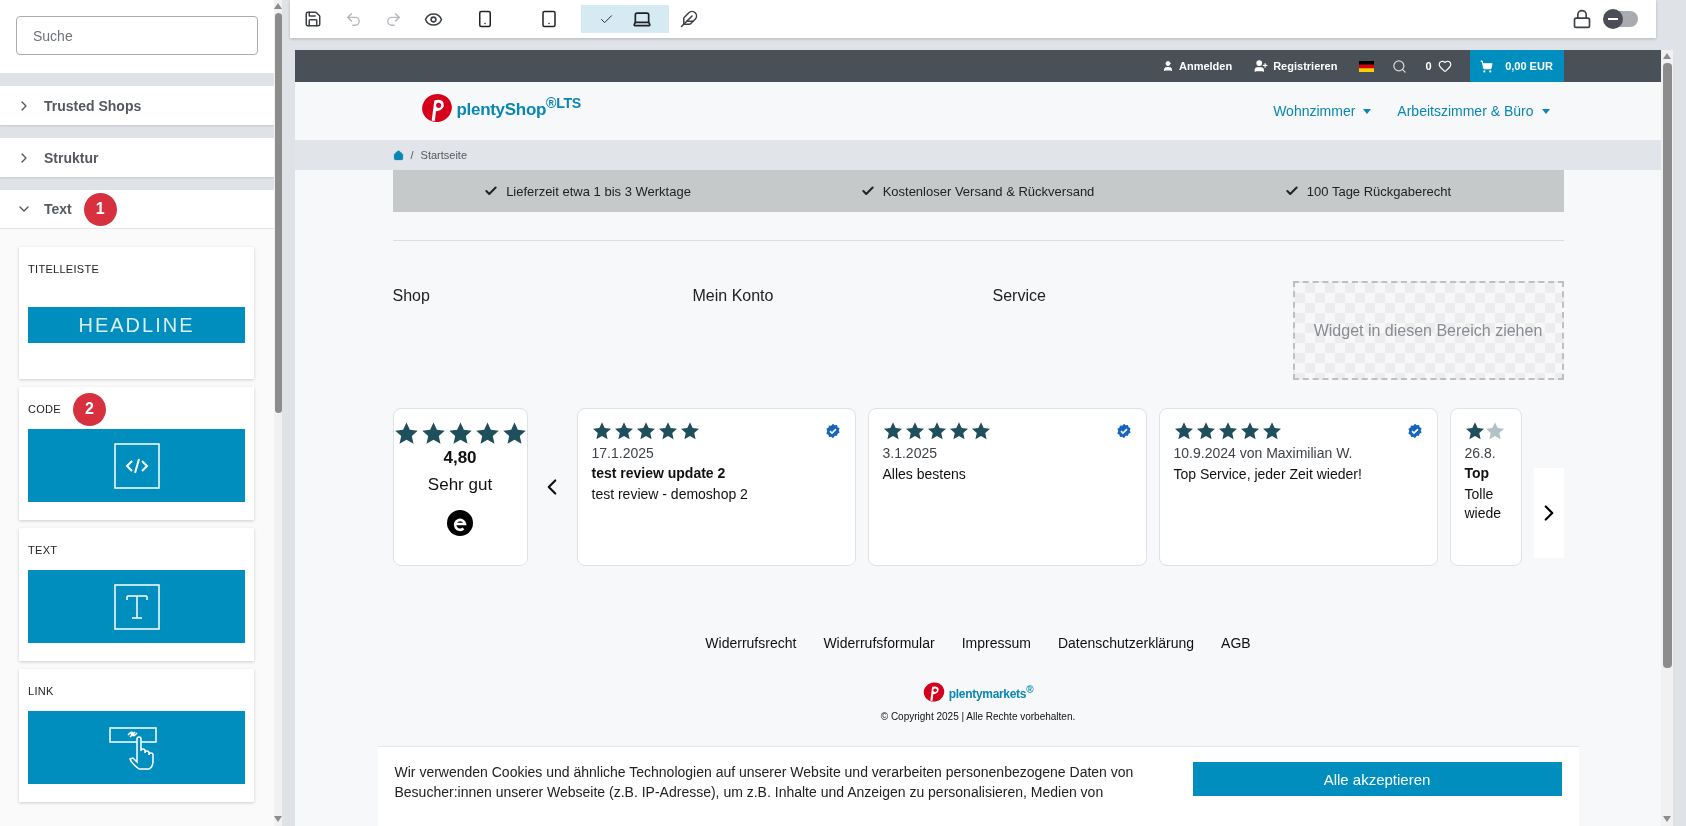 Image resolution: width=1686 pixels, height=826 pixels. I want to click on footer-link: Widerrufsrecht, so click(751, 643).